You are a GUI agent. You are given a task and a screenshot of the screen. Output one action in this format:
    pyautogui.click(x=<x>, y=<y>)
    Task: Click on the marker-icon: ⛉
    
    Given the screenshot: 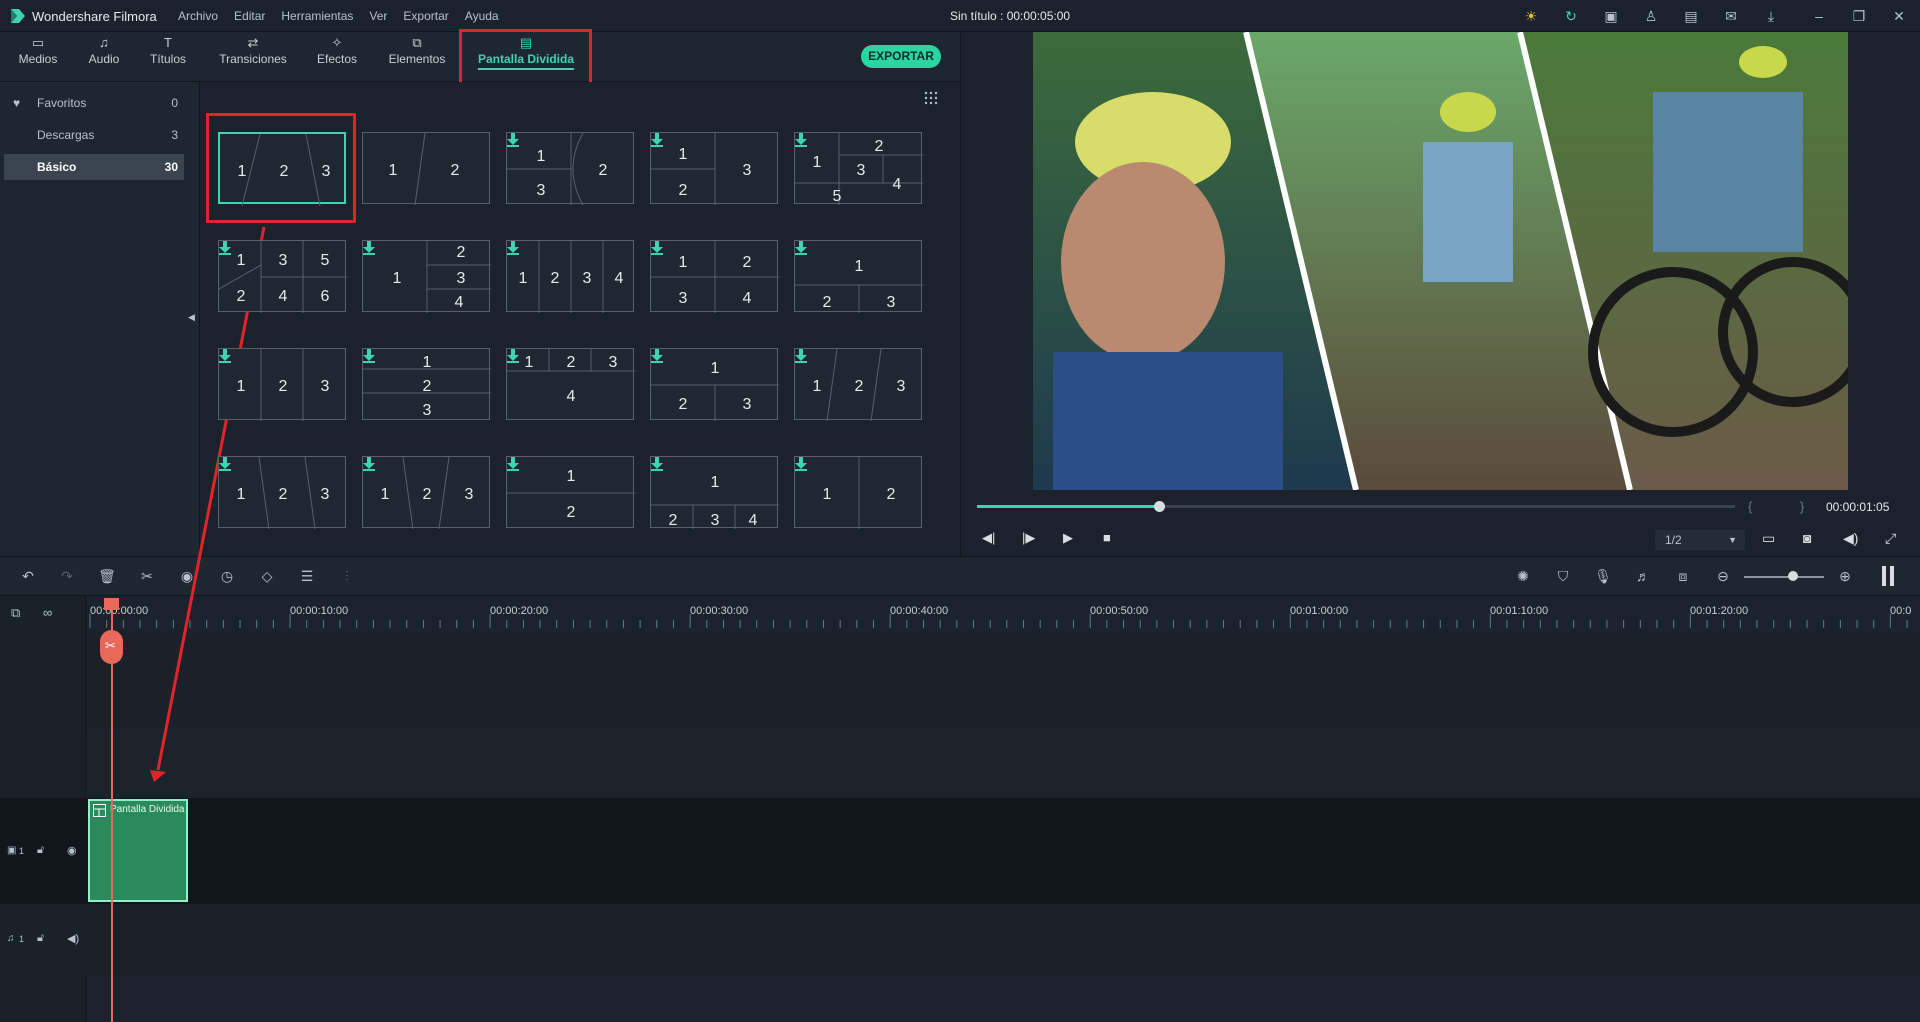 What is the action you would take?
    pyautogui.click(x=1563, y=576)
    